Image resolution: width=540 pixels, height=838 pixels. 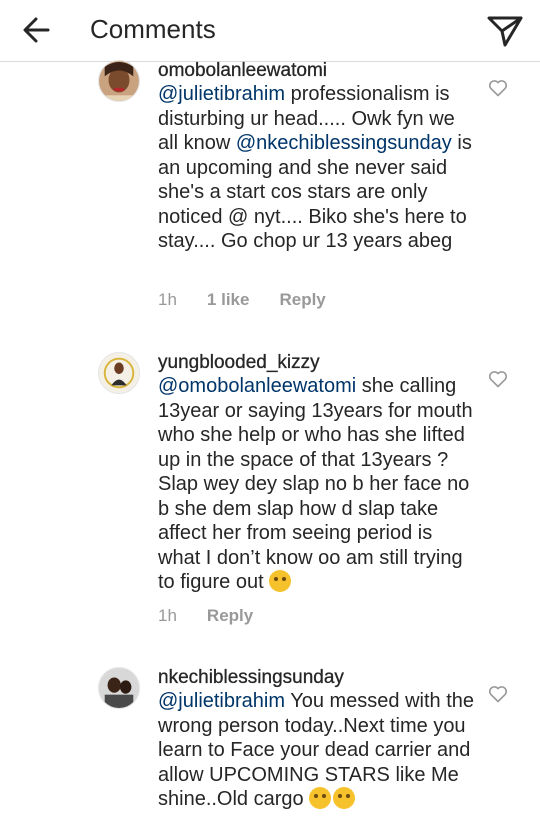 I want to click on paper-plane-icon, so click(x=505, y=31).